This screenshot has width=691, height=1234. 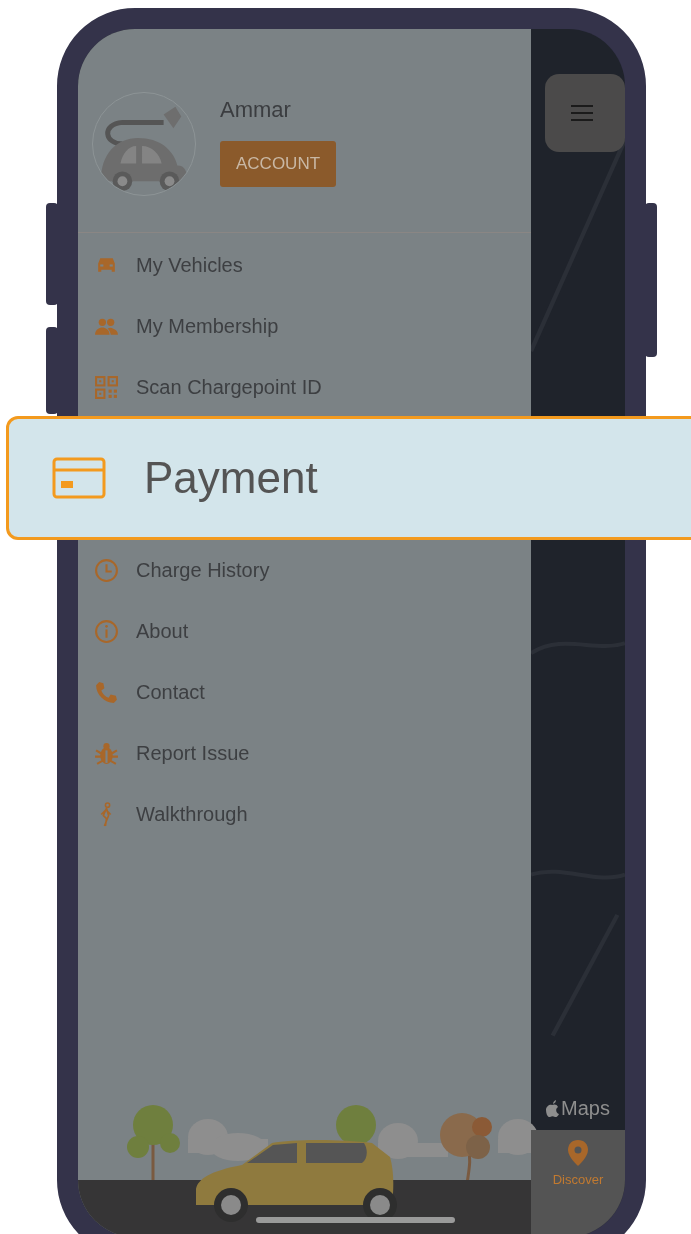 What do you see at coordinates (582, 113) in the screenshot?
I see `menu-icon` at bounding box center [582, 113].